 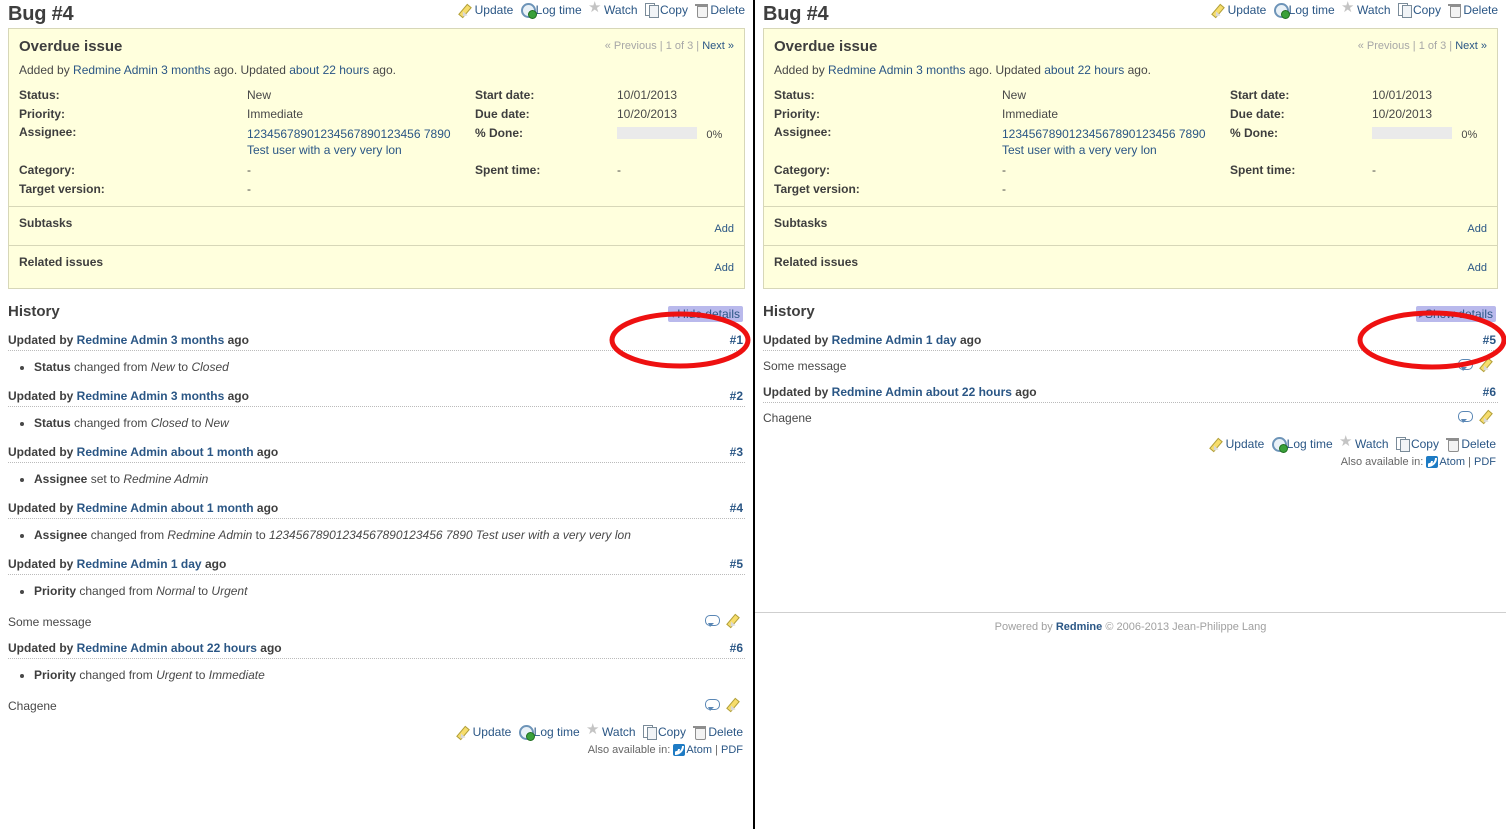 I want to click on journal-number: #2, so click(x=736, y=396).